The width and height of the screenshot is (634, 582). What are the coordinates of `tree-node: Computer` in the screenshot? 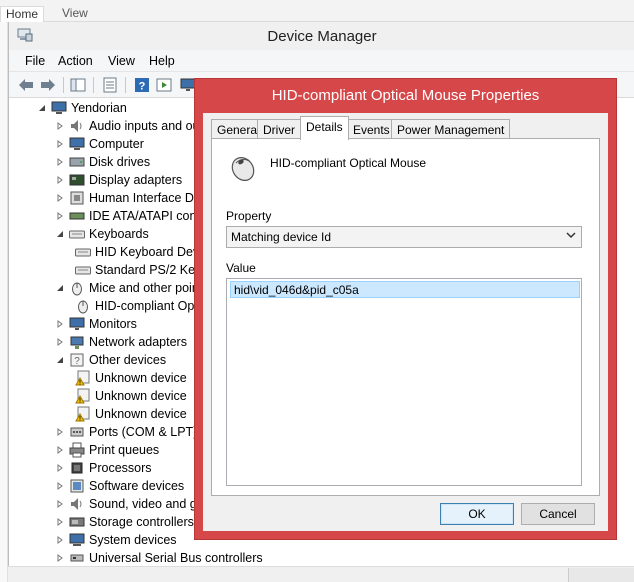 It's located at (99, 144).